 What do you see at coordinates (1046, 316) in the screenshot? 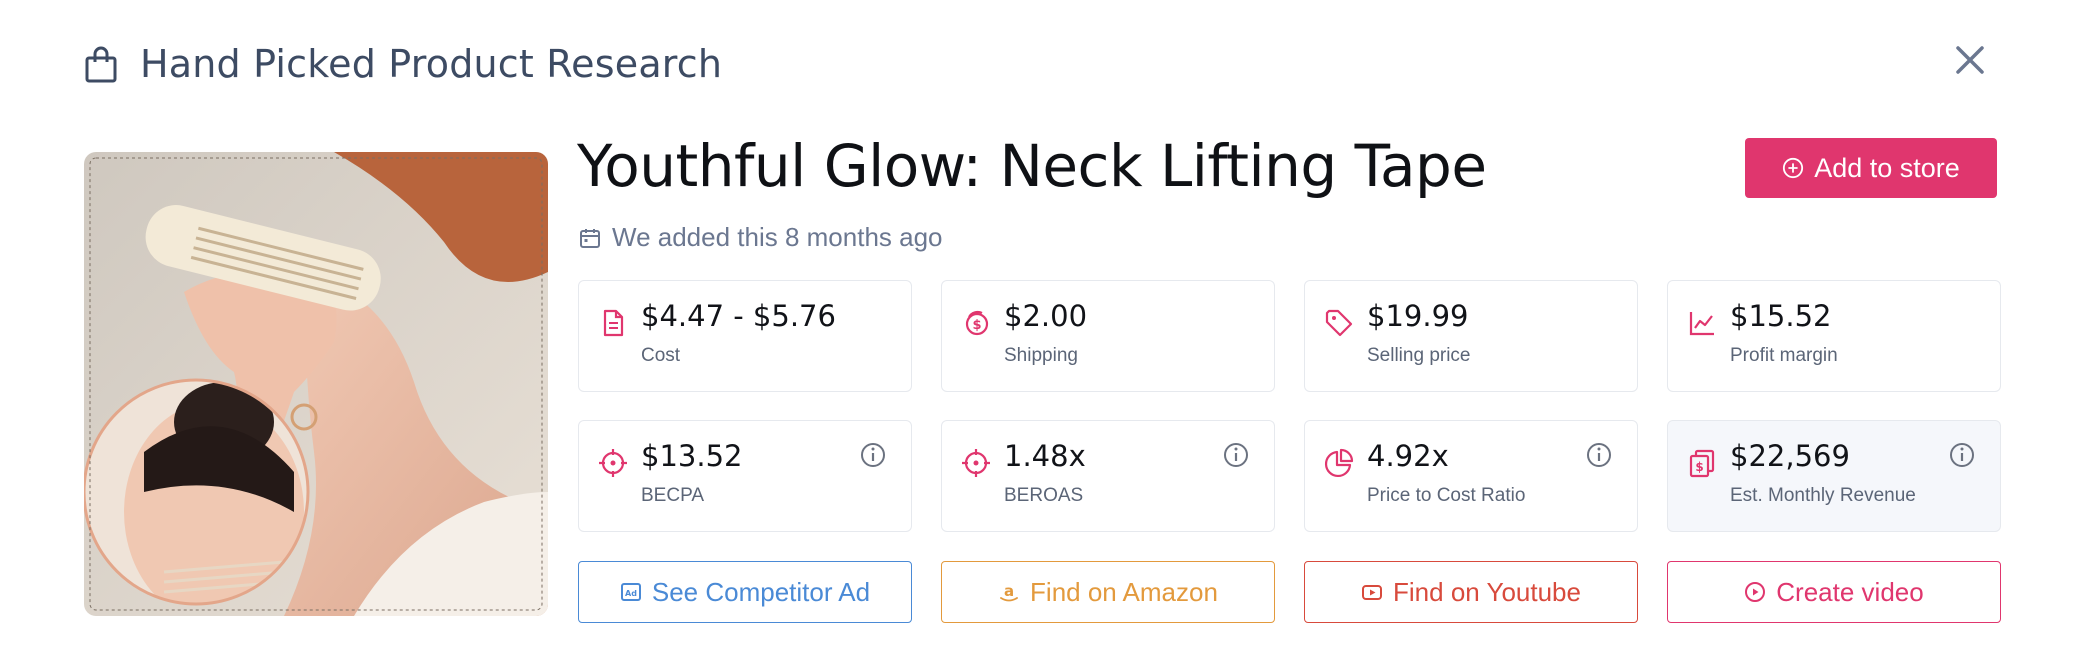
I see `stat-value: $2.00` at bounding box center [1046, 316].